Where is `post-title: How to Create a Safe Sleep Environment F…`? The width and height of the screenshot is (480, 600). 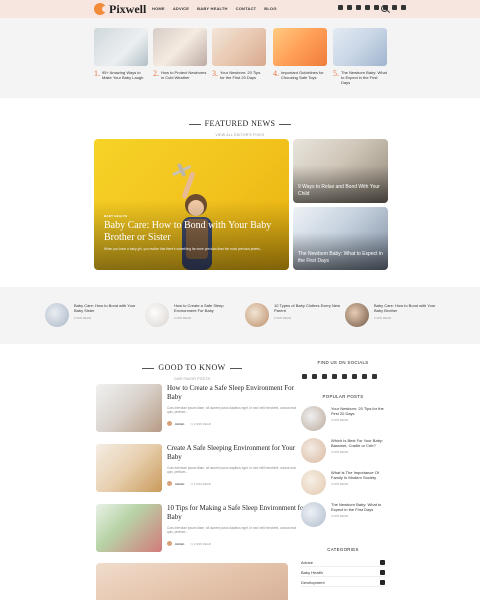
post-title: How to Create a Safe Sleep Environment F… is located at coordinates (237, 393).